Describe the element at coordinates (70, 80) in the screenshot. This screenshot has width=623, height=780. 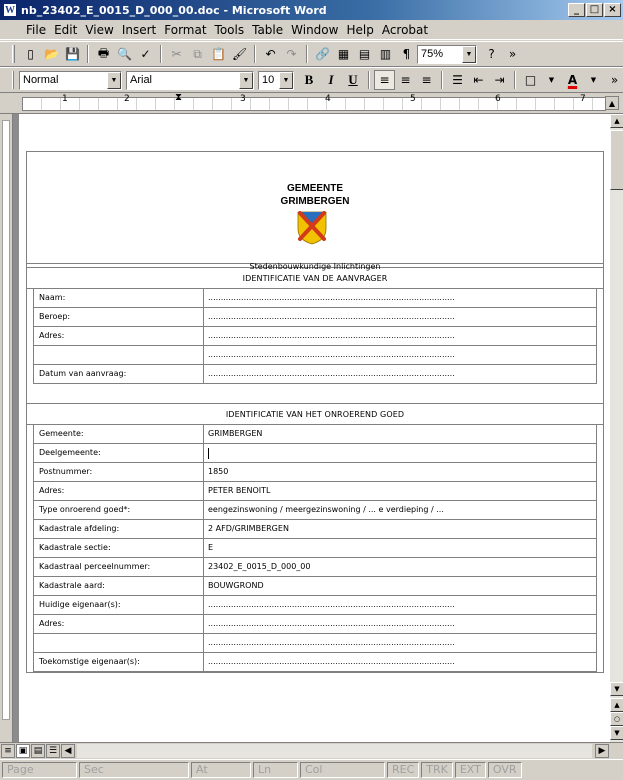
I see `style-select: Normal ▼` at that location.